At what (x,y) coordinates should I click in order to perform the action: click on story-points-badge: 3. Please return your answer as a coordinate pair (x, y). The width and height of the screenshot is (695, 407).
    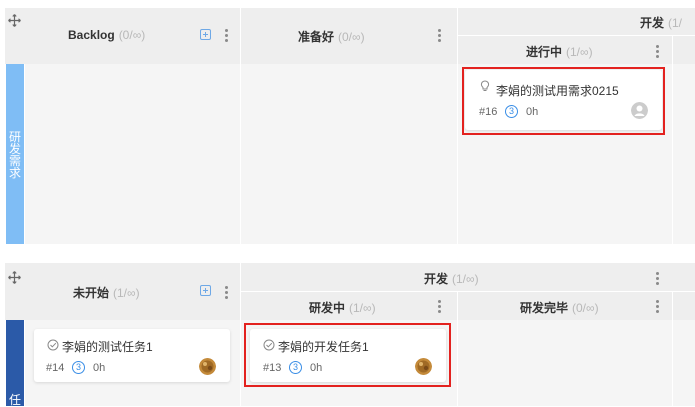
    Looking at the image, I should click on (78, 367).